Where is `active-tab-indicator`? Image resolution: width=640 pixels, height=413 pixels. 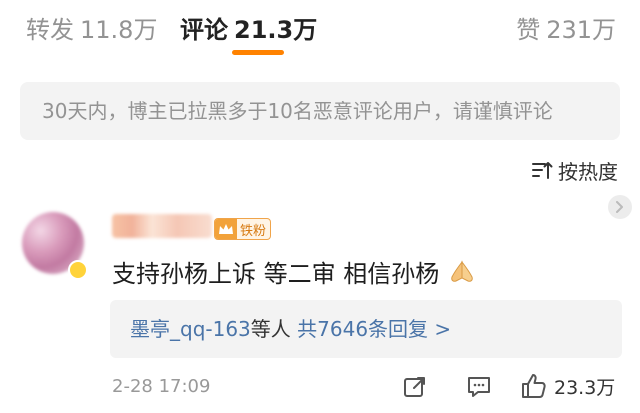 active-tab-indicator is located at coordinates (258, 52).